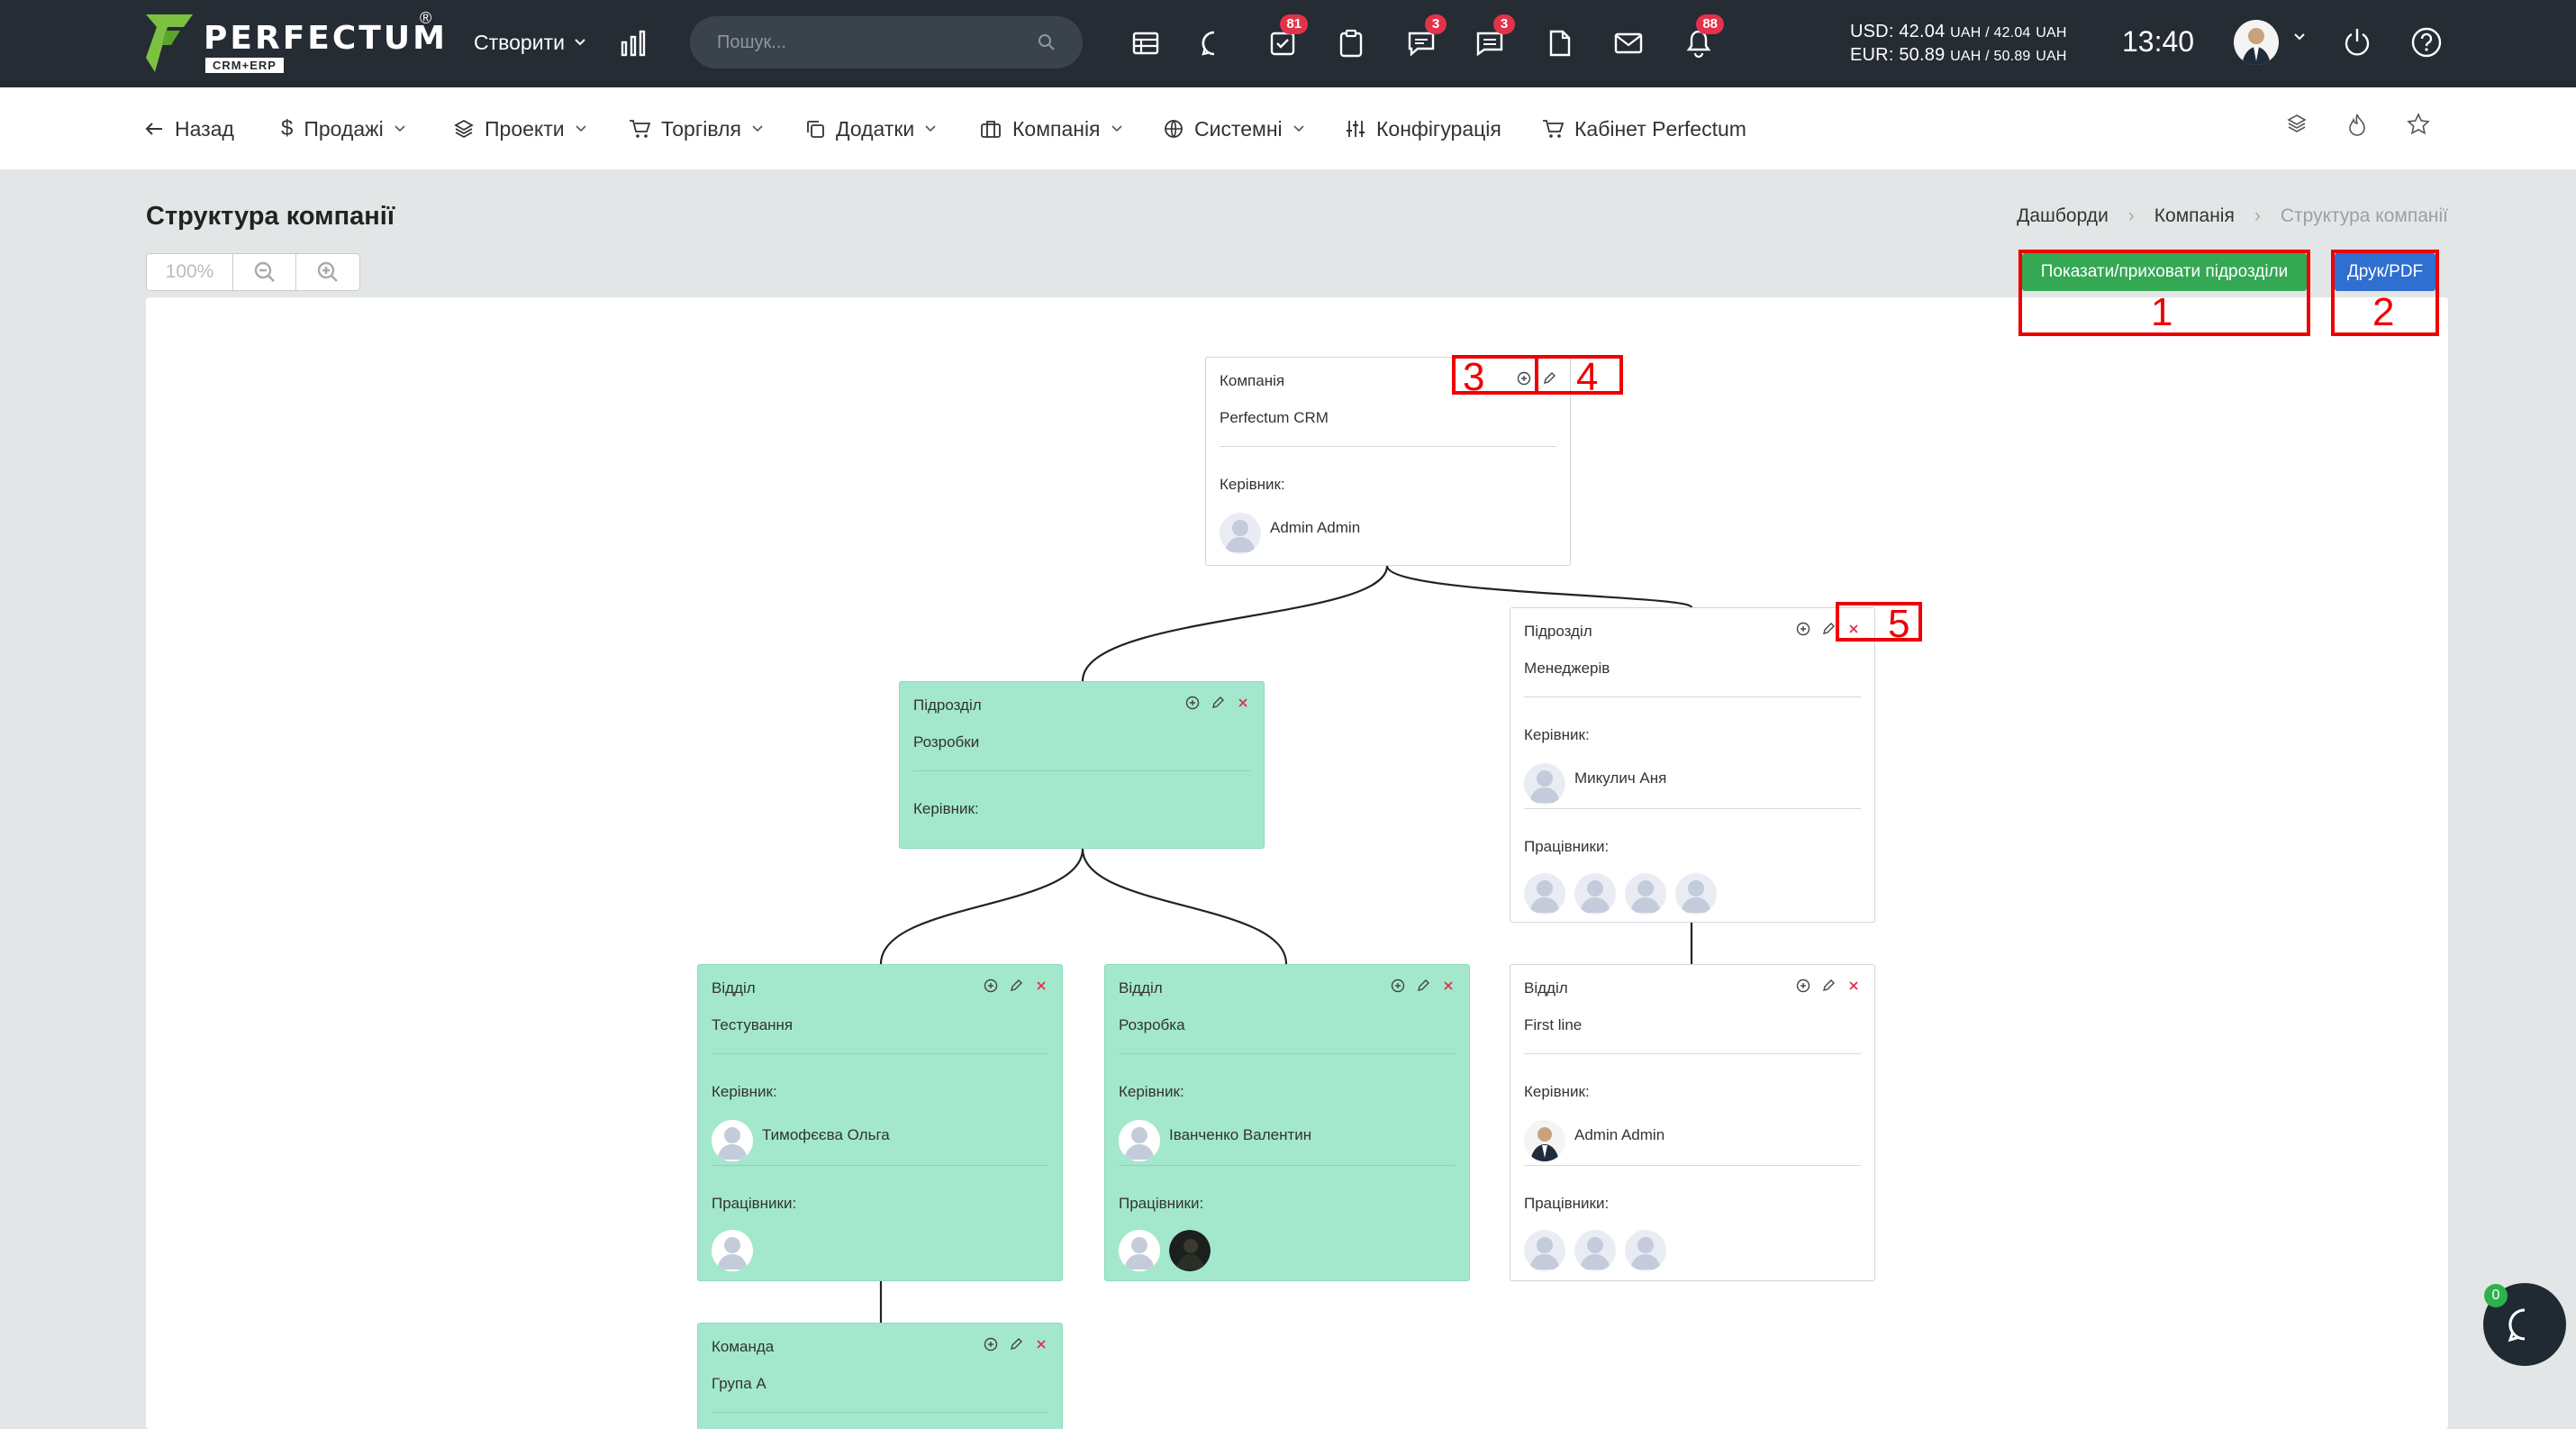  Describe the element at coordinates (2256, 42) in the screenshot. I see `user-avatar` at that location.